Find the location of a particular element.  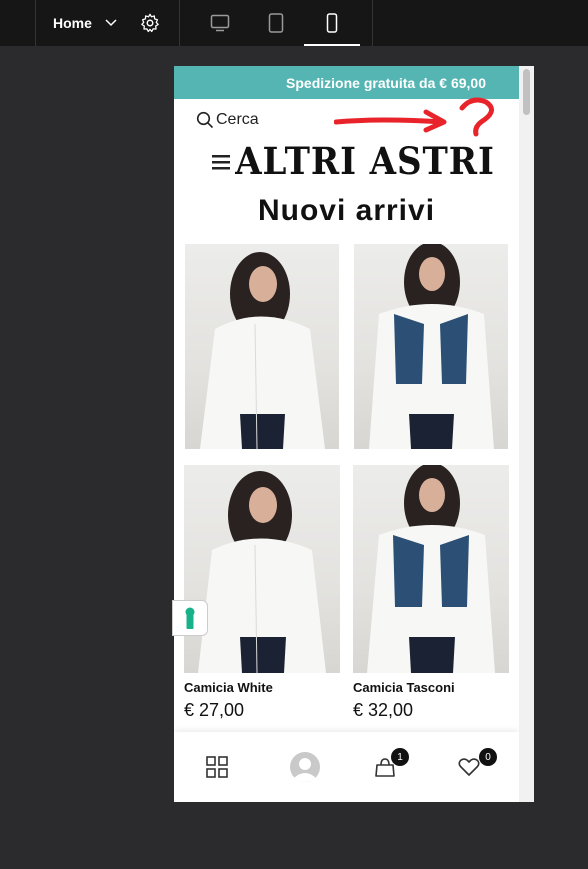

gear-icon is located at coordinates (150, 23).